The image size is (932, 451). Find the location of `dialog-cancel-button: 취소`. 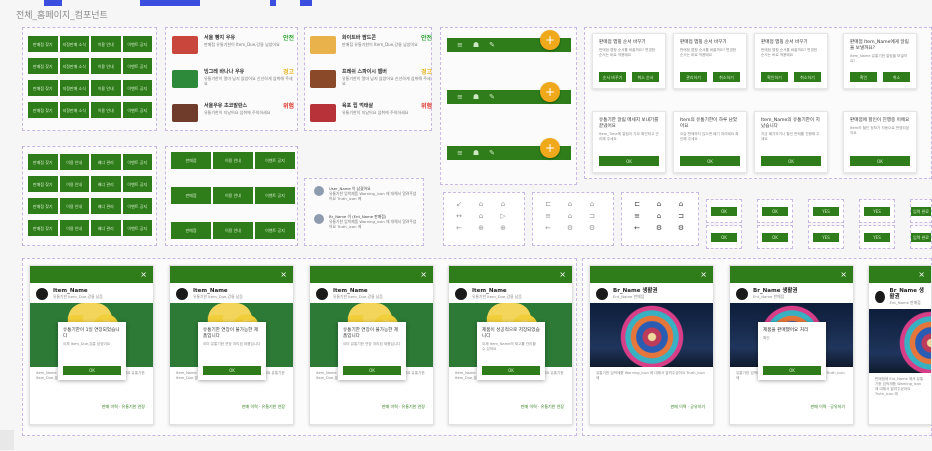

dialog-cancel-button: 취소 is located at coordinates (896, 77).